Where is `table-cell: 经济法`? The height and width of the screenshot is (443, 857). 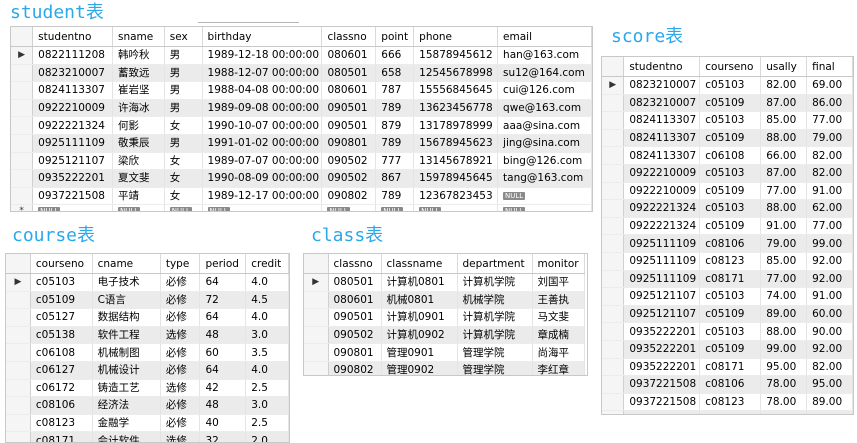
table-cell: 经济法 is located at coordinates (126, 405).